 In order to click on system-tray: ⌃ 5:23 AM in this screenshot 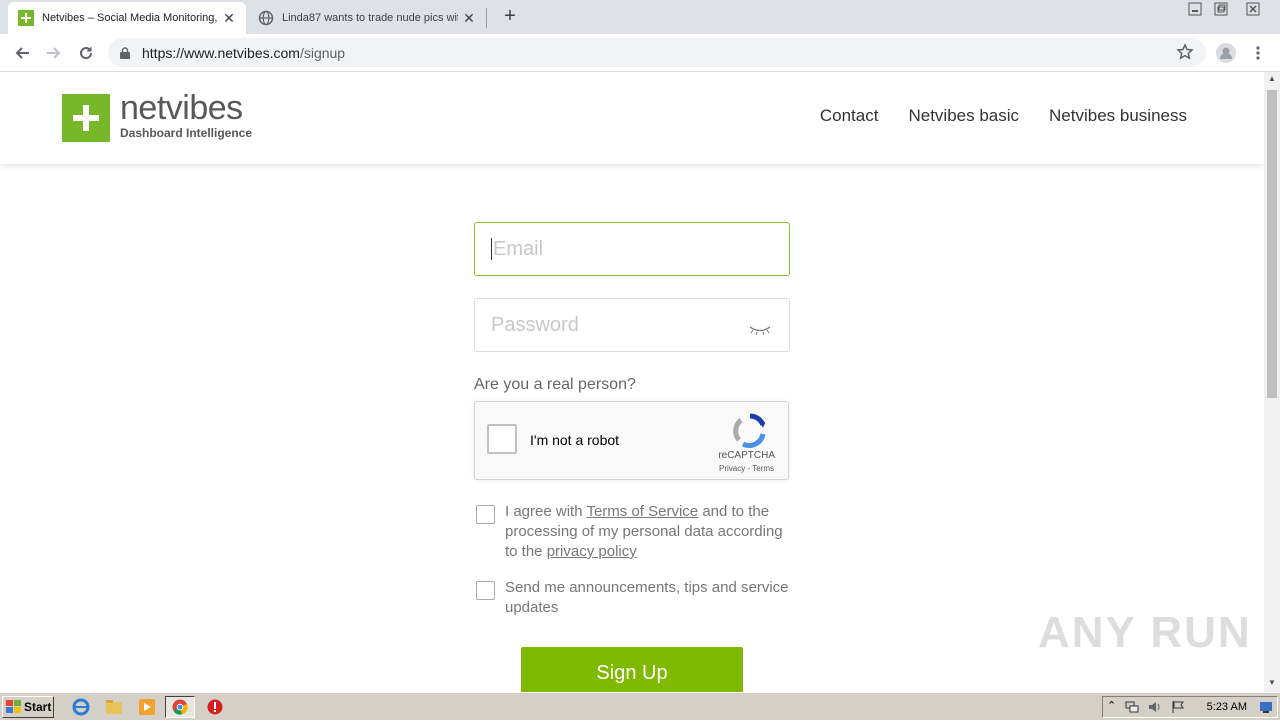, I will do `click(1190, 707)`.